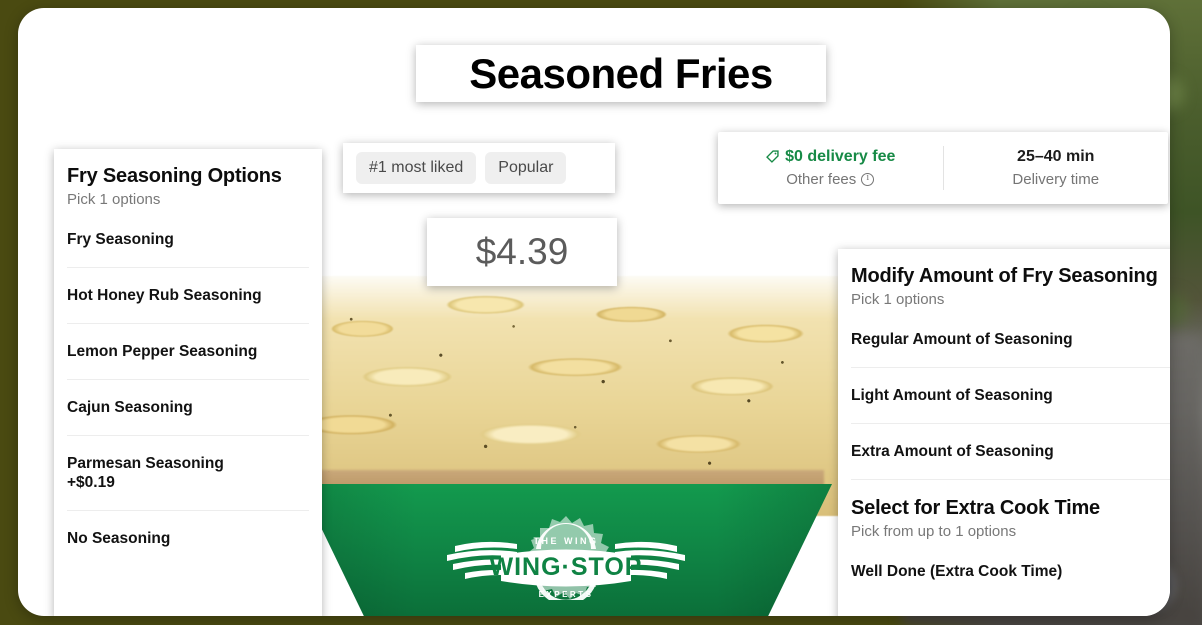  I want to click on option-row-extra-amount: Extra Amount of Seasoning, so click(1010, 451).